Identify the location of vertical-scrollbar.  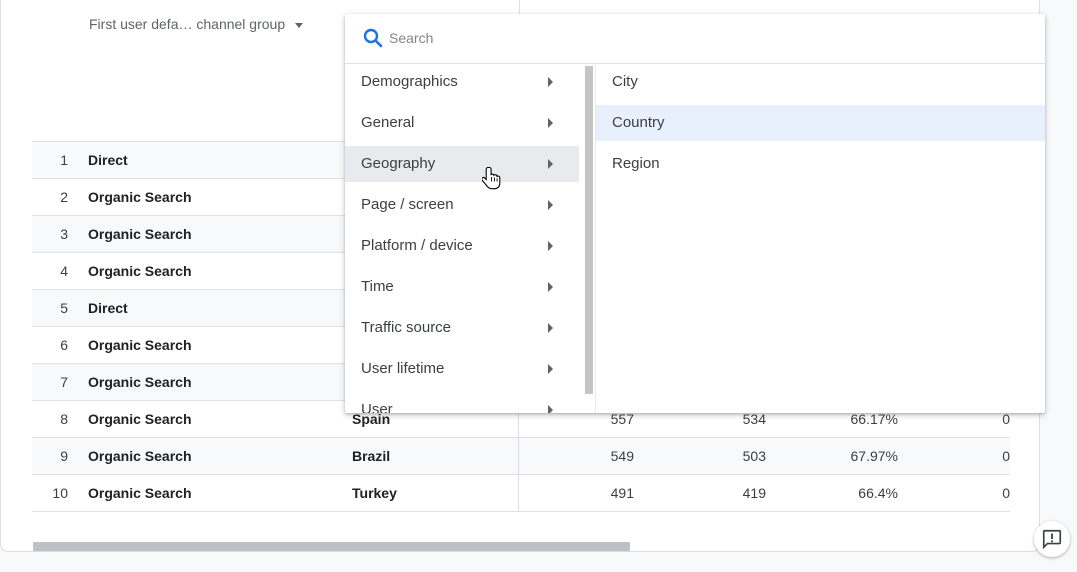
(589, 230).